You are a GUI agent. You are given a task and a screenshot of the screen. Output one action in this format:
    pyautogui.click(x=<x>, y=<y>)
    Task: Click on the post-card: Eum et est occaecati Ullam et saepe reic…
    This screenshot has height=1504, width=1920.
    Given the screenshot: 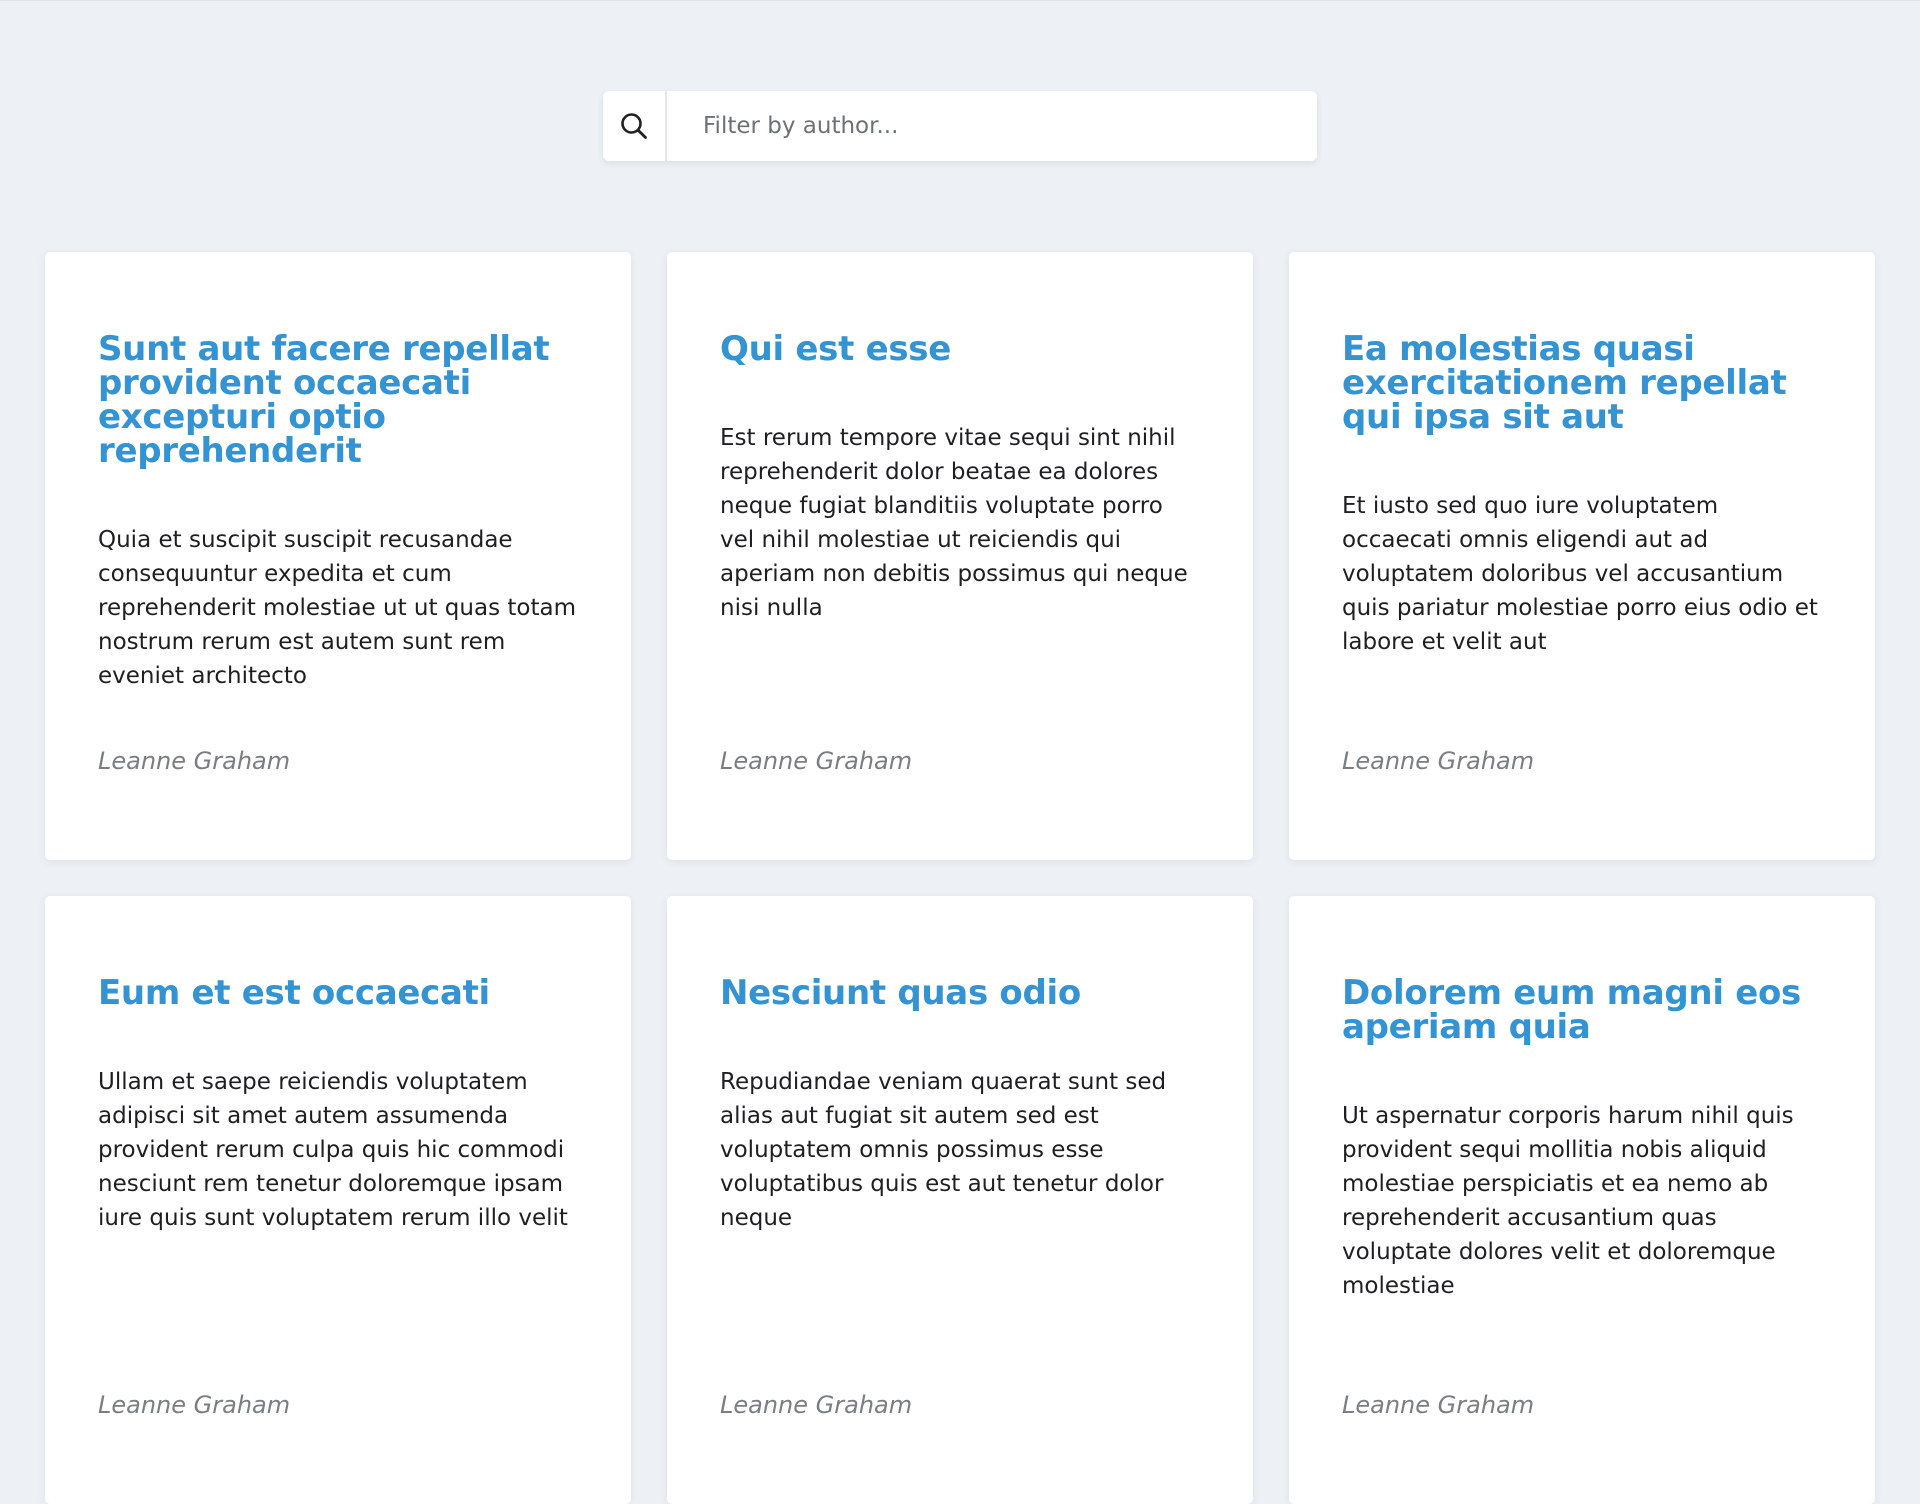 What is the action you would take?
    pyautogui.click(x=338, y=1200)
    